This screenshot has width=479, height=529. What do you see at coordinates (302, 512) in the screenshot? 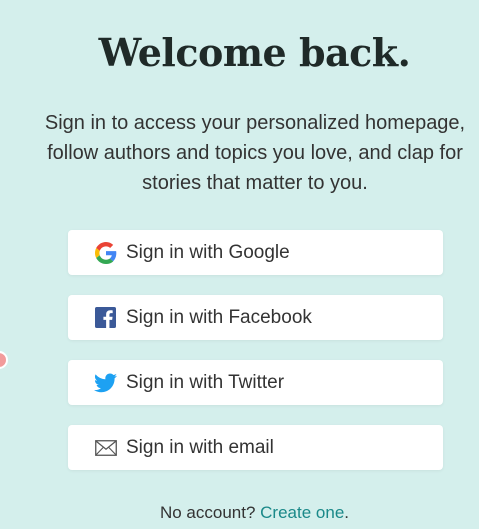
I see `create-account-link: Create one` at bounding box center [302, 512].